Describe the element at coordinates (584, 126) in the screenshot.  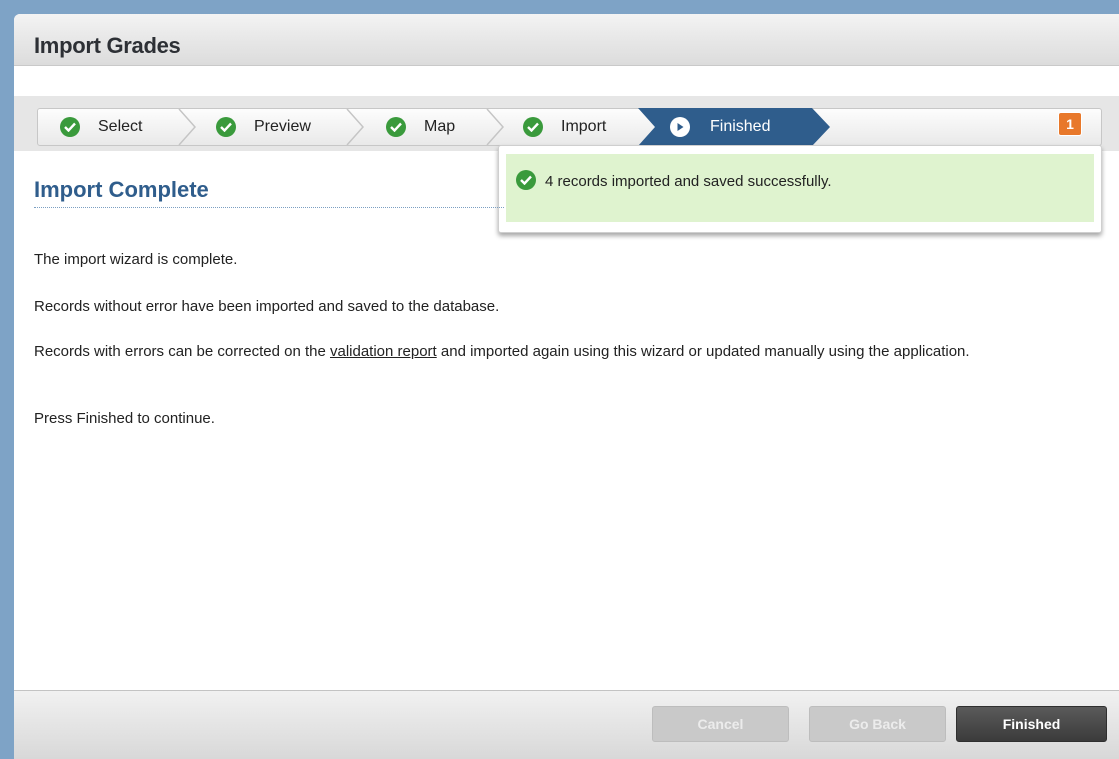
I see `step-label: Import` at that location.